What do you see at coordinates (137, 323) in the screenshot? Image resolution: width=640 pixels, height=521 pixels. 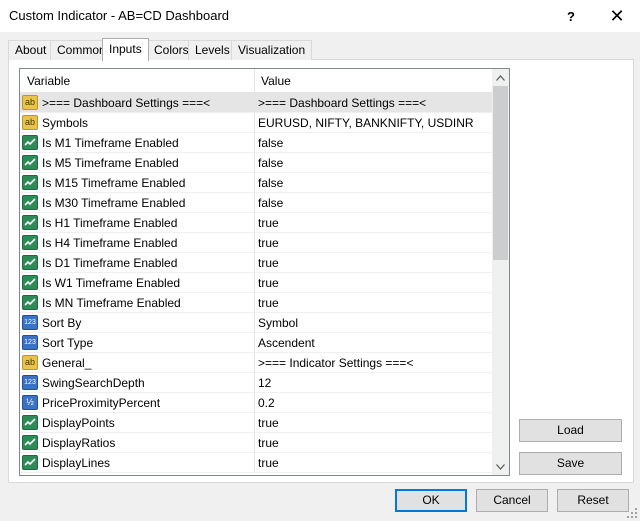 I see `variable-cell: 123 Sort By` at bounding box center [137, 323].